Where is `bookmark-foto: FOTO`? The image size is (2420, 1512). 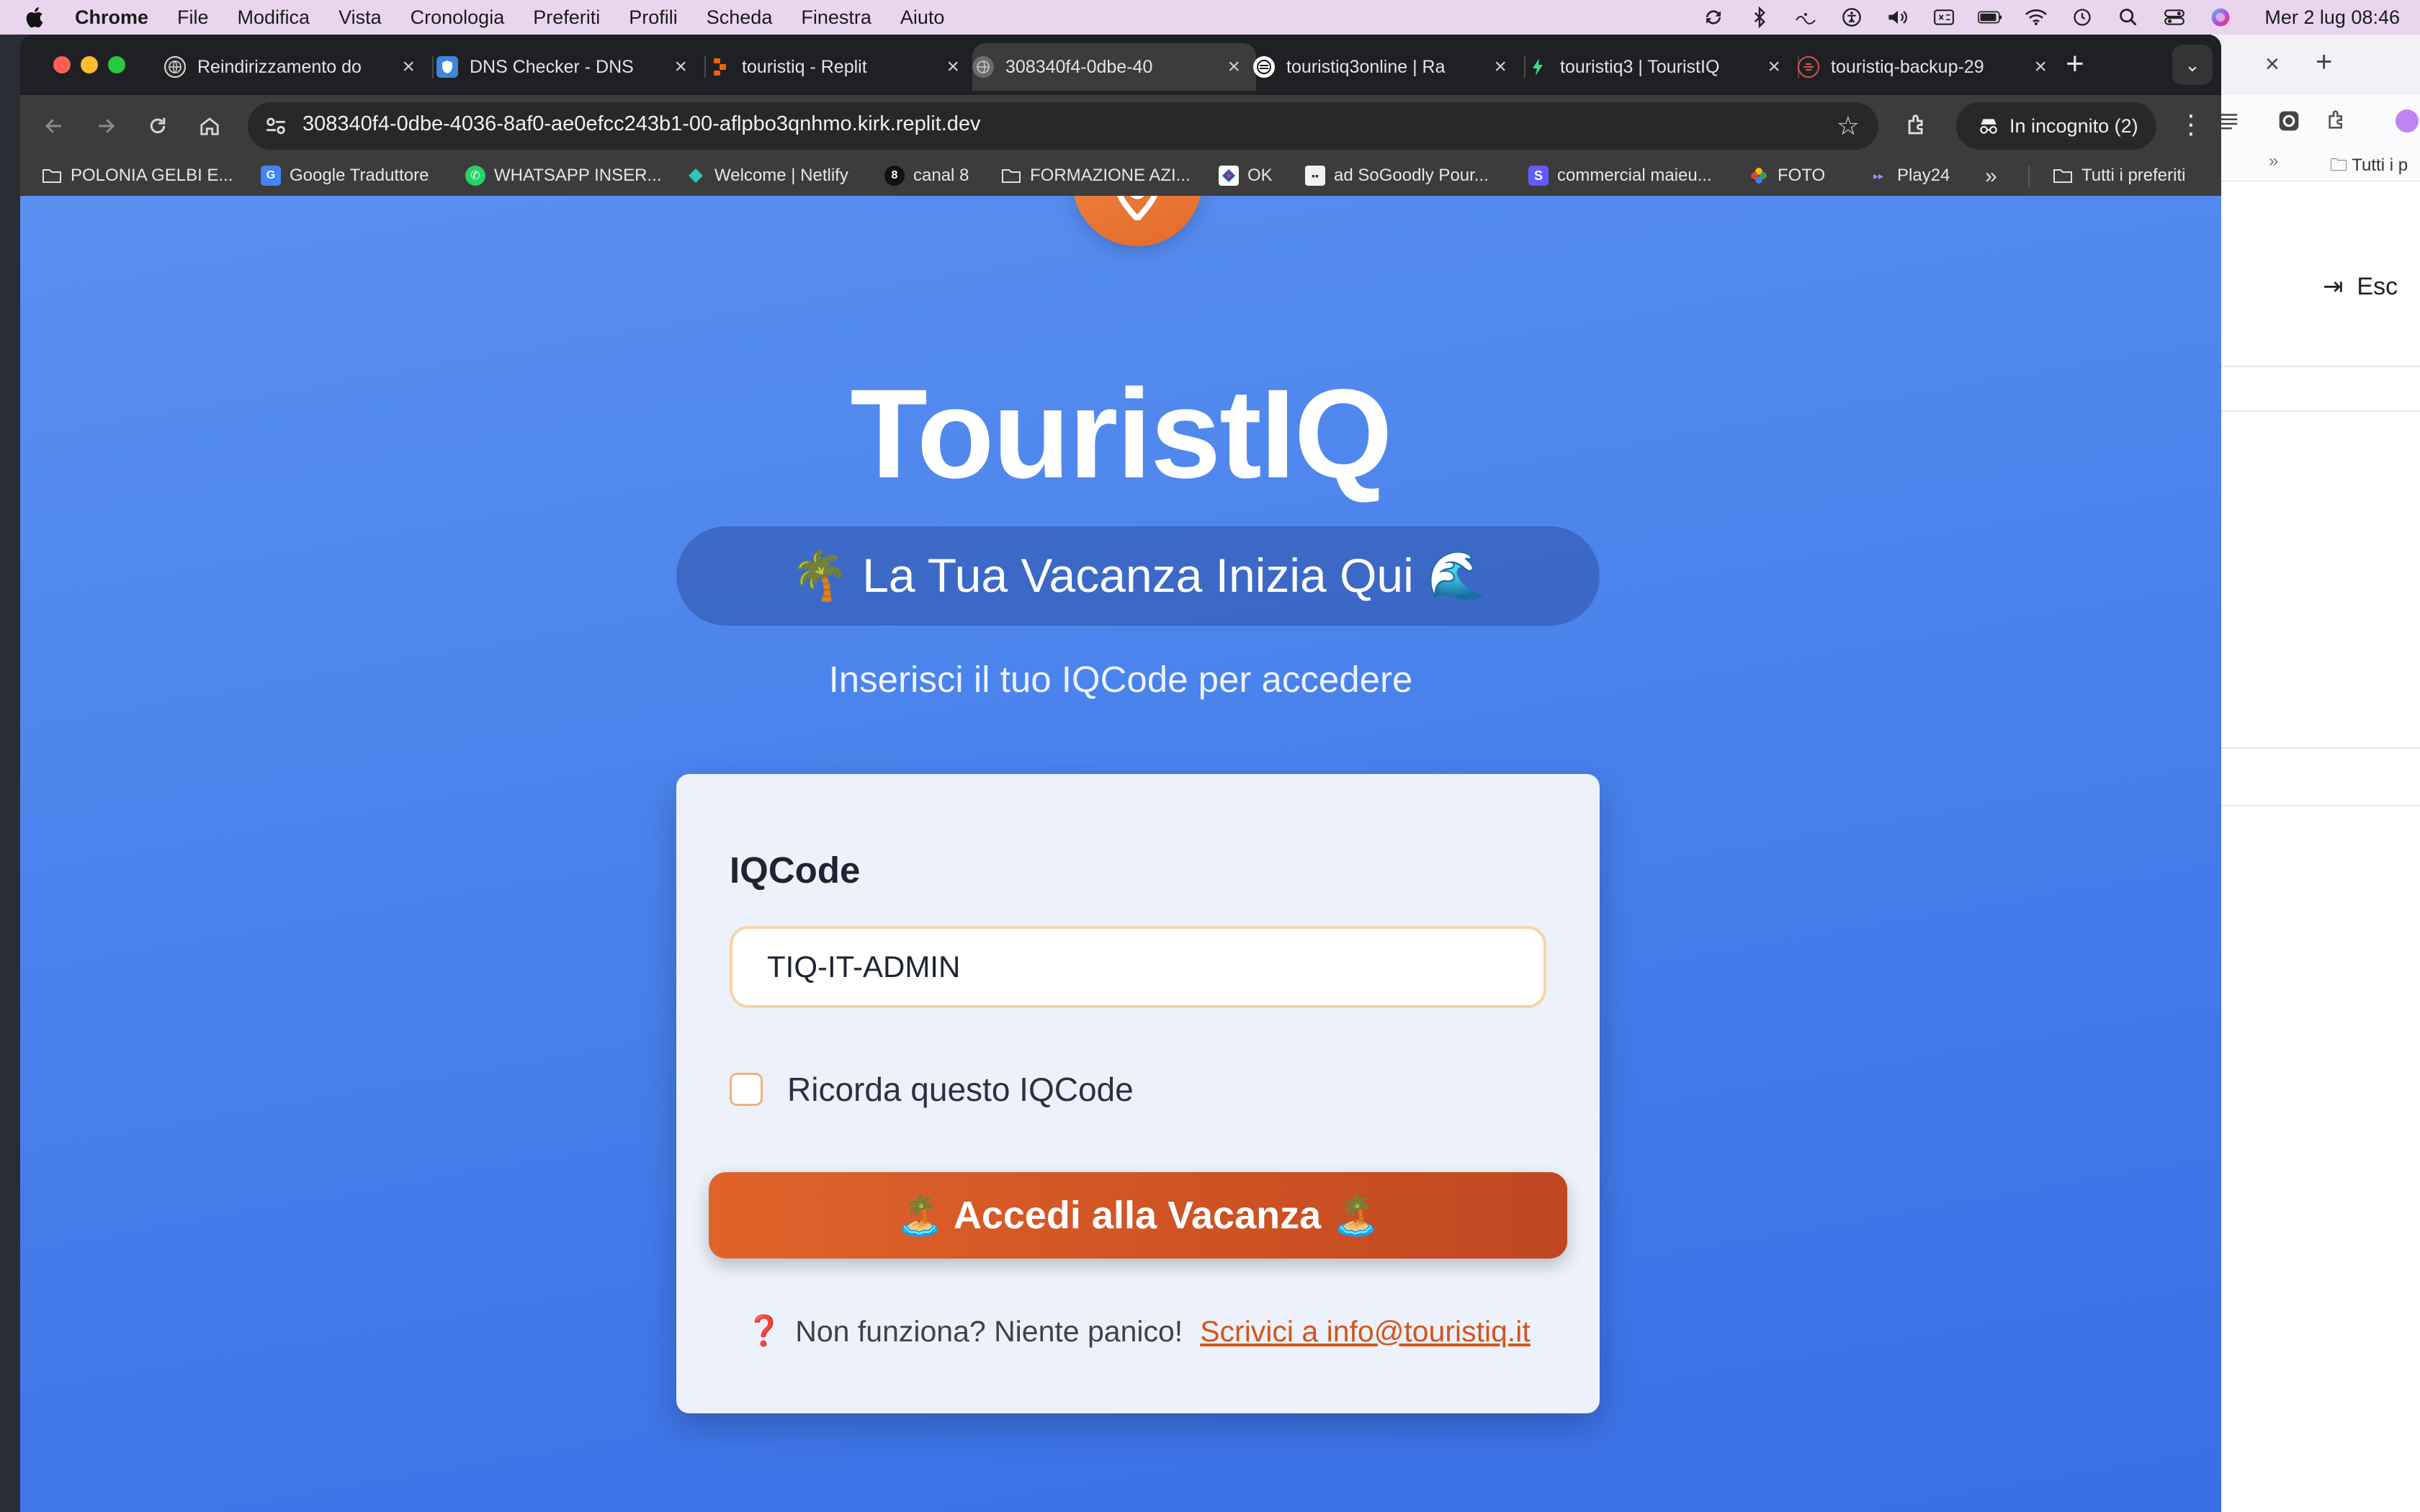
bookmark-foto: FOTO is located at coordinates (1787, 176).